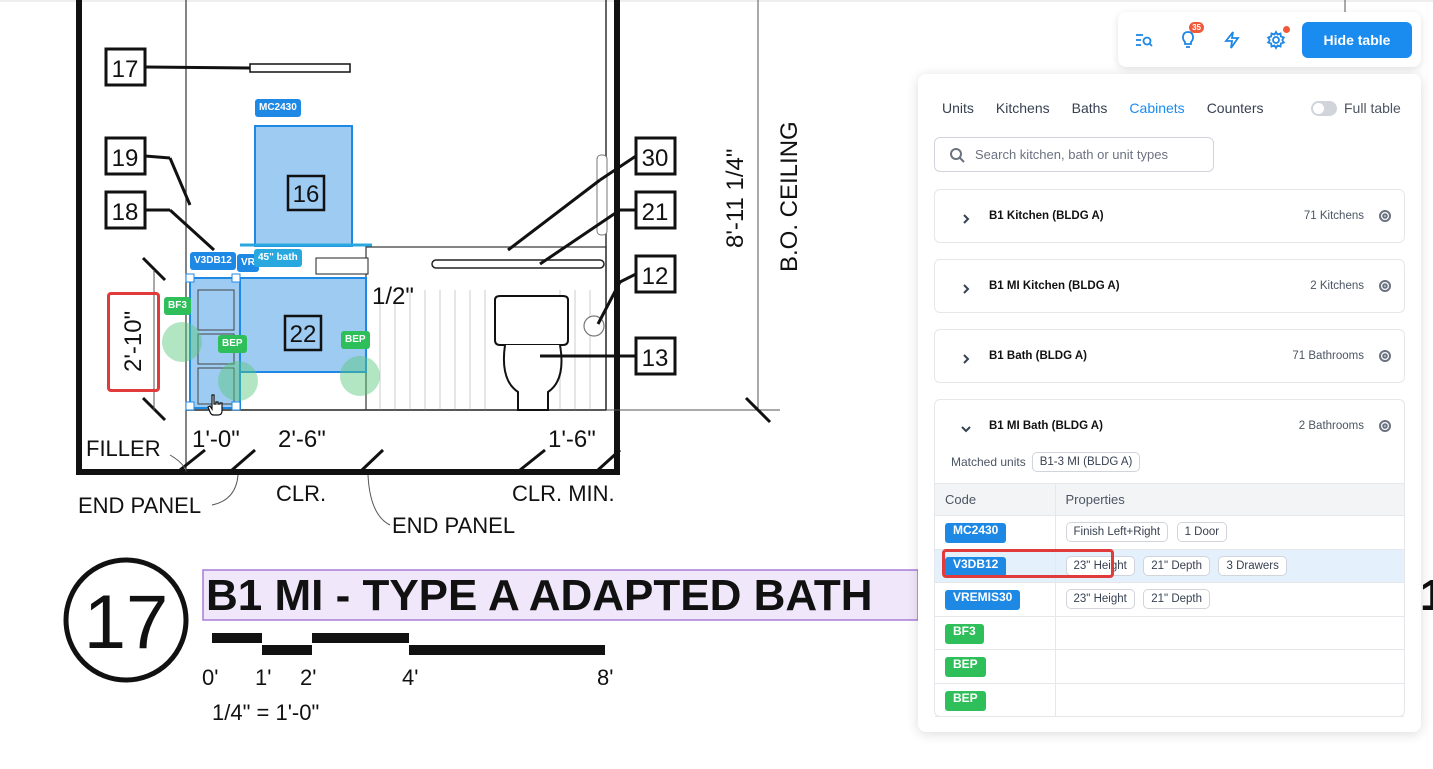 The width and height of the screenshot is (1433, 769). I want to click on dim-width-3: 1'-6", so click(572, 439).